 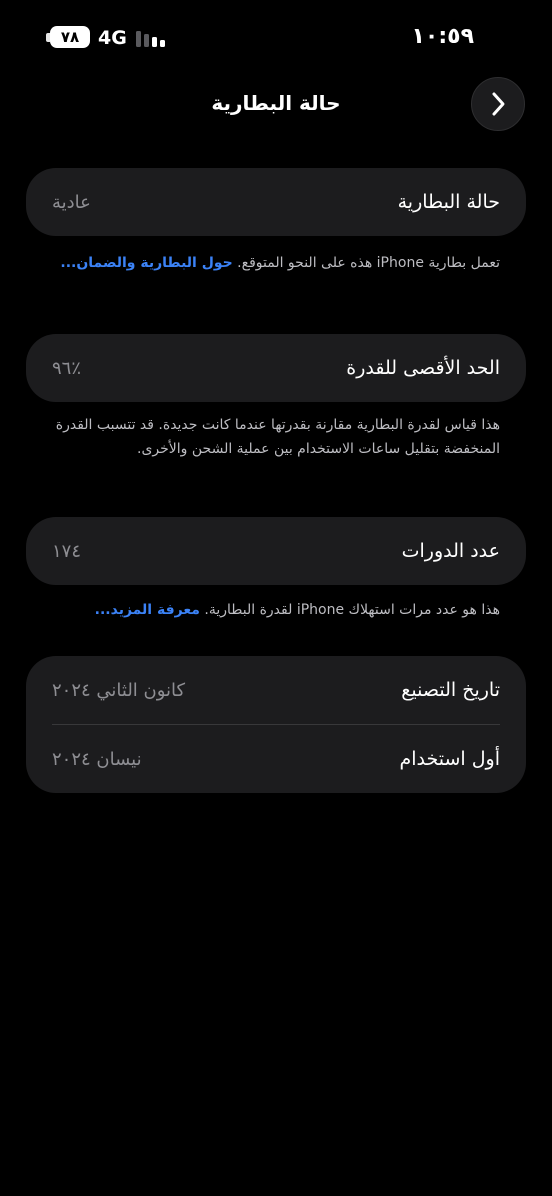 I want to click on first-use-value: نيسان ٢٠٢٤, so click(x=97, y=759).